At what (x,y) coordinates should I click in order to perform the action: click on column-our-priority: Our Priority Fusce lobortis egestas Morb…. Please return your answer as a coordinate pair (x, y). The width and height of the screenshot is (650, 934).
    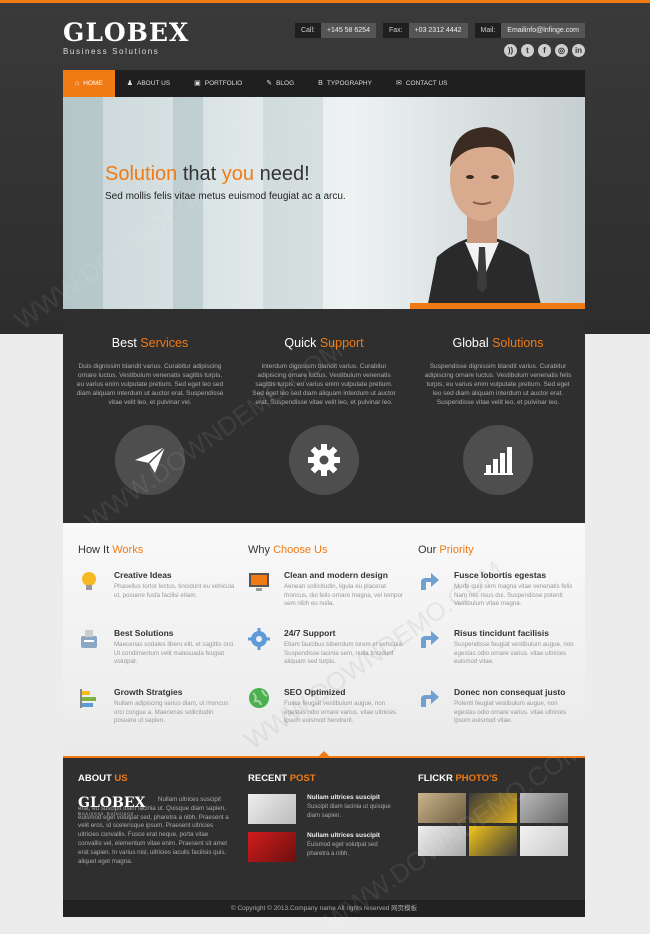
    Looking at the image, I should click on (488, 623).